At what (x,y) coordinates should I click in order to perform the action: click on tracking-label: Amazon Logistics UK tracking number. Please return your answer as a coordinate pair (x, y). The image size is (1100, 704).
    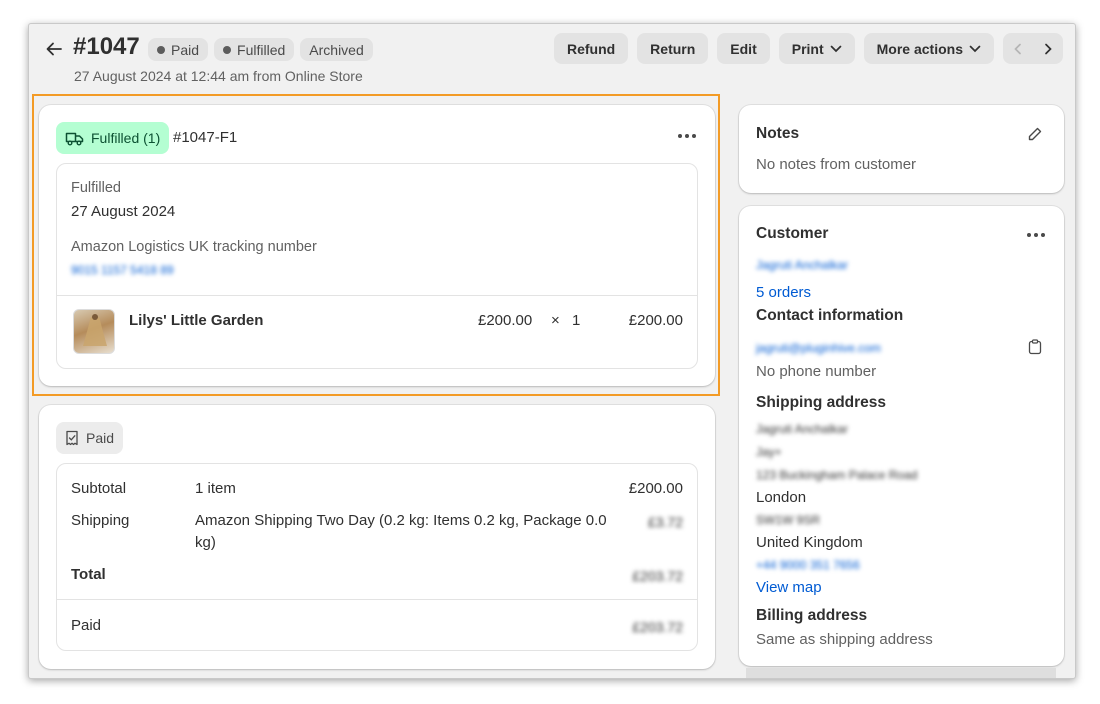
    Looking at the image, I should click on (194, 247).